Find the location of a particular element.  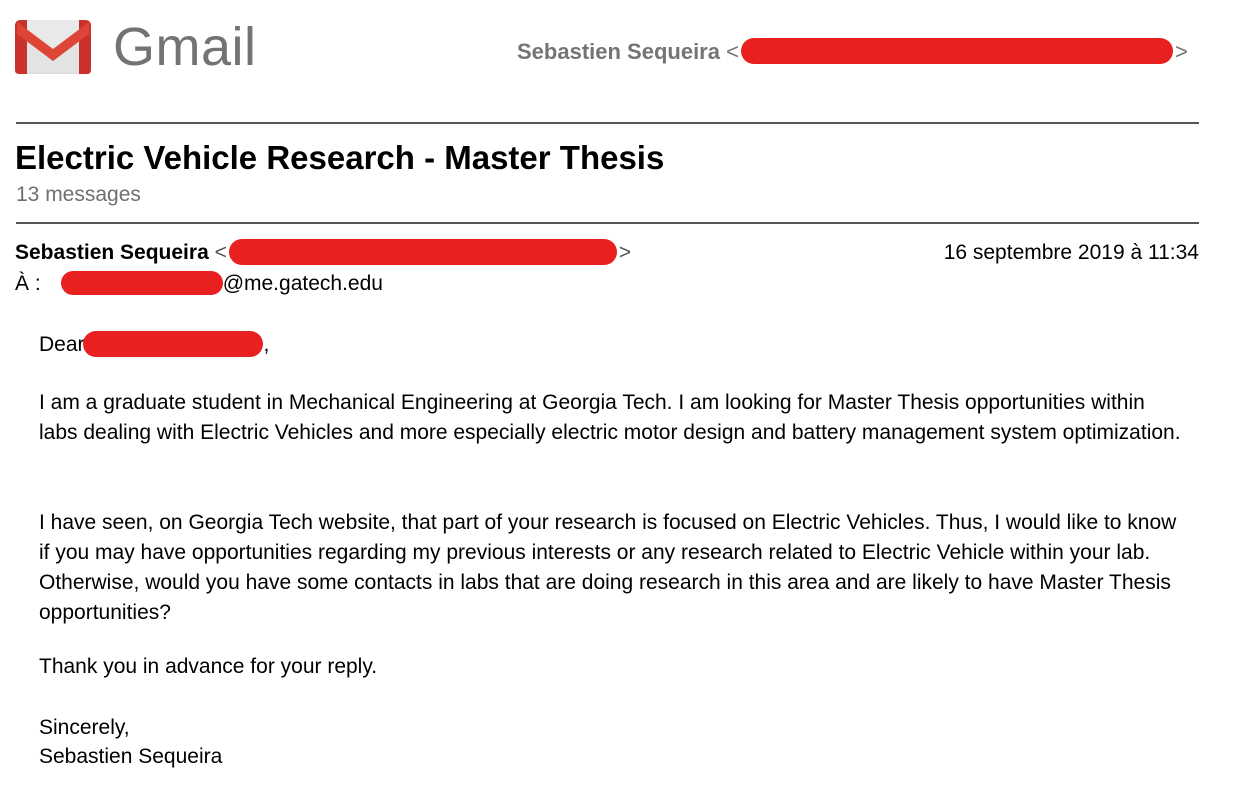

message-sender: Sebastien Sequeira < > is located at coordinates (323, 252).